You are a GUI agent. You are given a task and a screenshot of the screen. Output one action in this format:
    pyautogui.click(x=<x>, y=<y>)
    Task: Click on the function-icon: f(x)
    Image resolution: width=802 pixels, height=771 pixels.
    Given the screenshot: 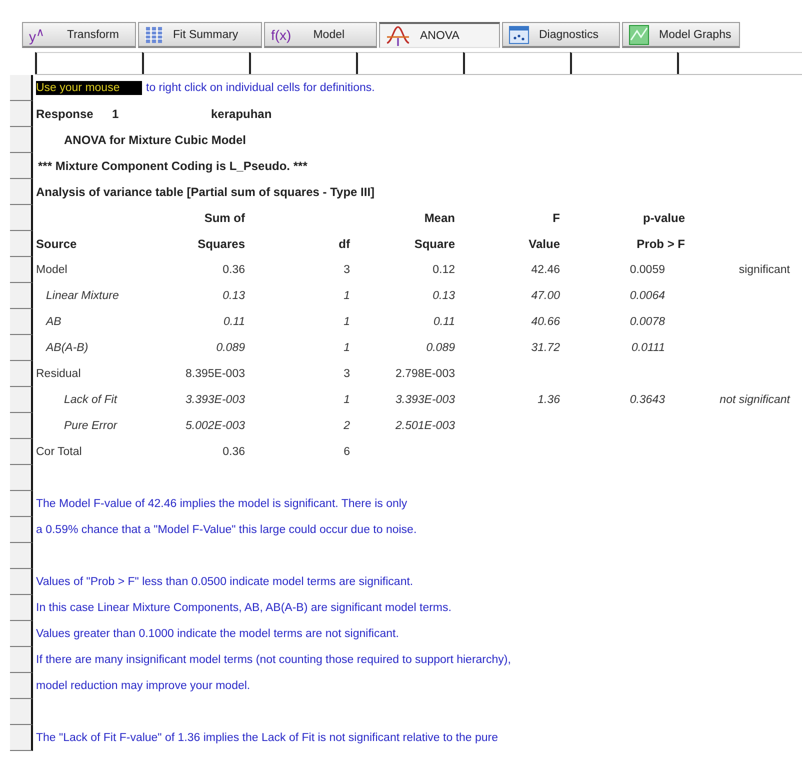 What is the action you would take?
    pyautogui.click(x=281, y=34)
    